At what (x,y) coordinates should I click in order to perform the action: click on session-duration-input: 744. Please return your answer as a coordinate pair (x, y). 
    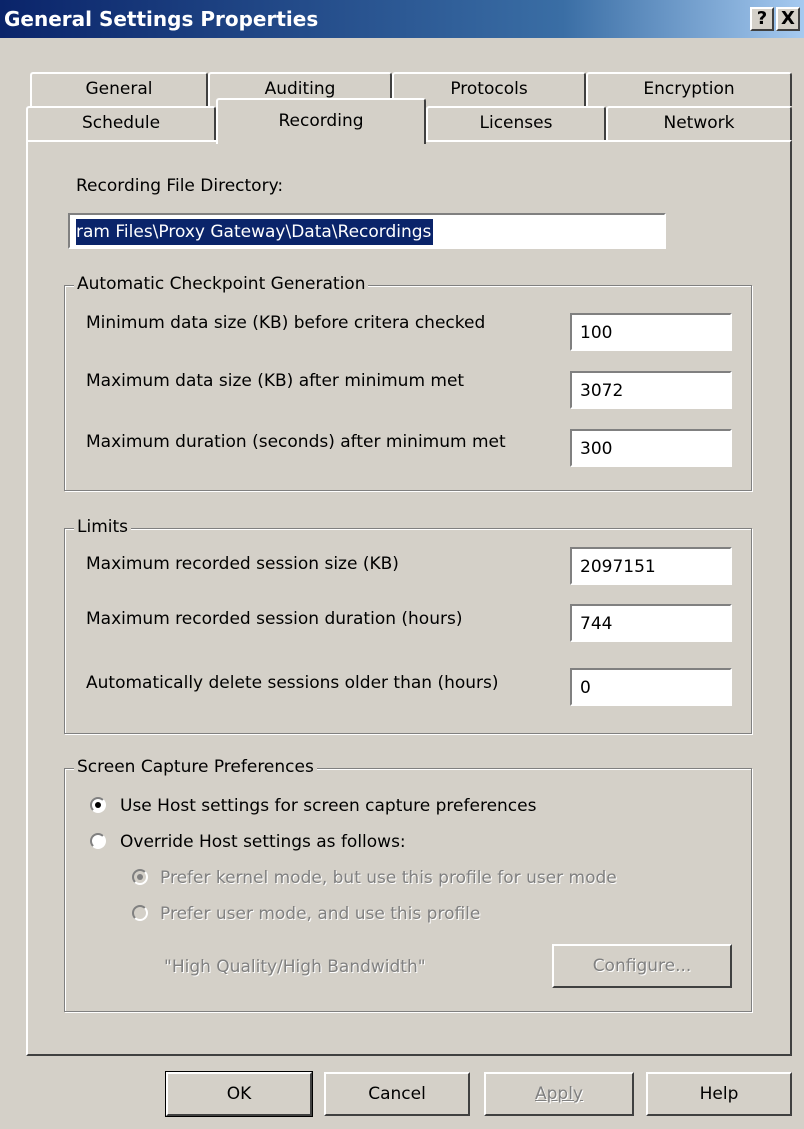
    Looking at the image, I should click on (651, 623).